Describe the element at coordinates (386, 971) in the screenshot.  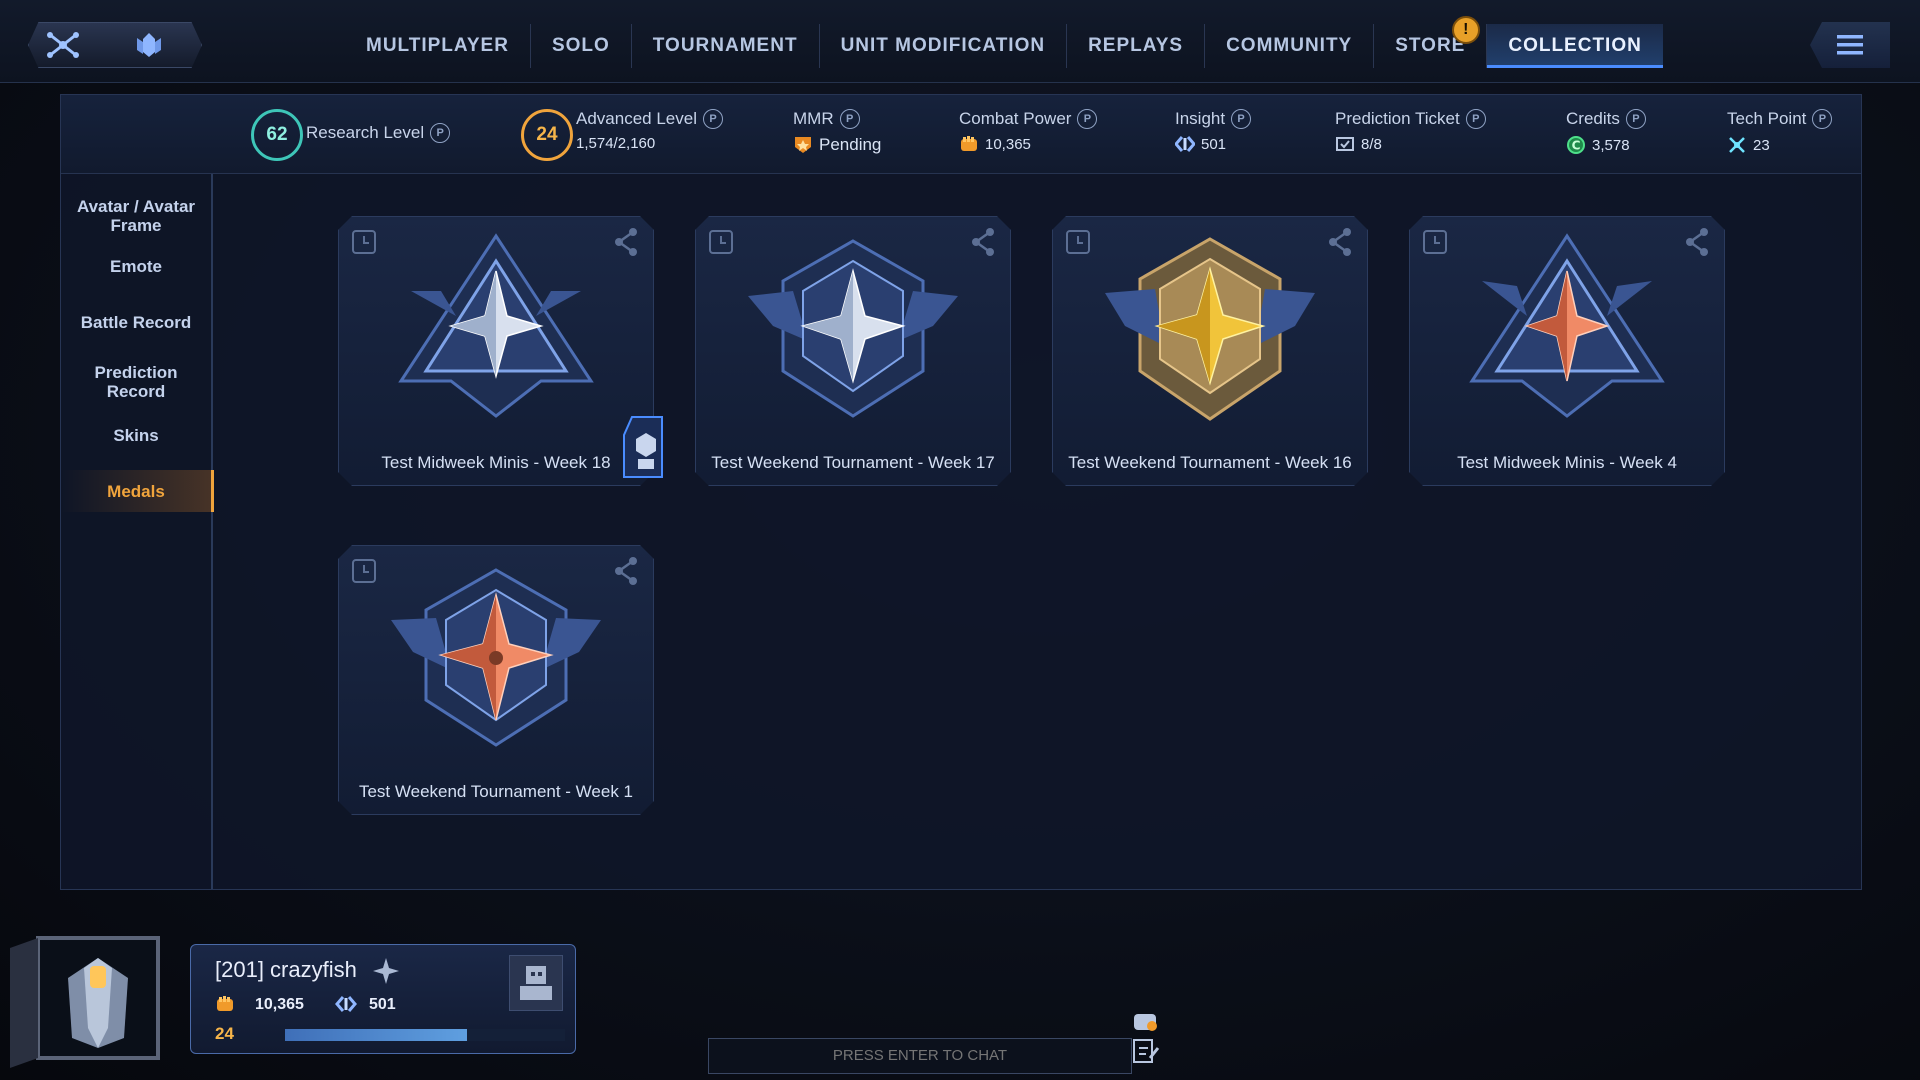
I see `rank-emblem-icon` at that location.